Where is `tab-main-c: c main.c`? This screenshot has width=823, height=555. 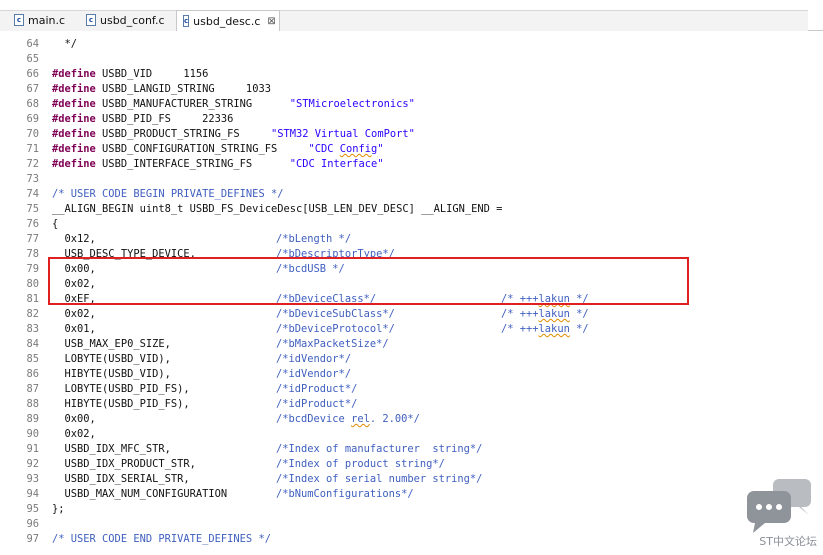 tab-main-c: c main.c is located at coordinates (41, 20).